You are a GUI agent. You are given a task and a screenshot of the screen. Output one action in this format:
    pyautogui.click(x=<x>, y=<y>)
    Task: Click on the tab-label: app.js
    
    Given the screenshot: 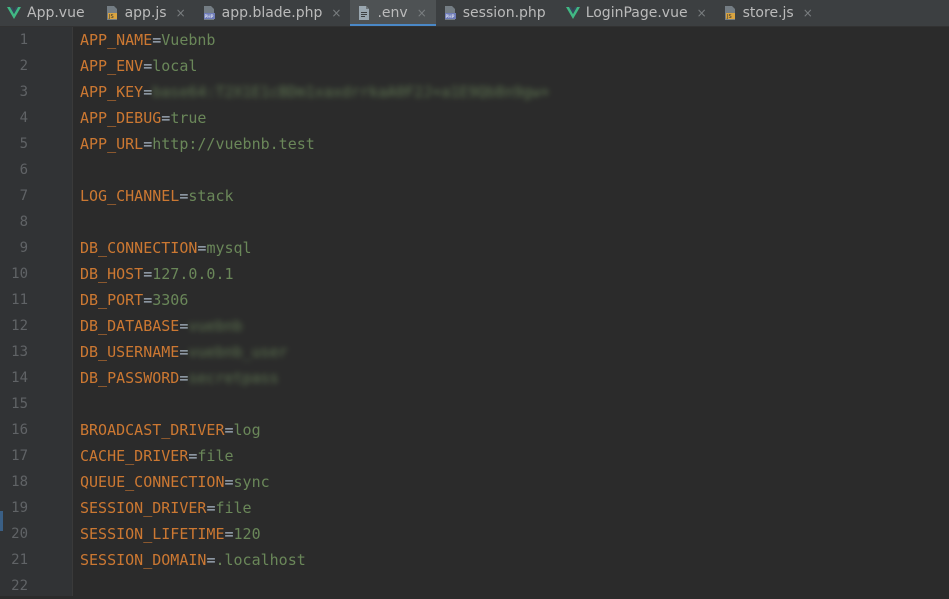 What is the action you would take?
    pyautogui.click(x=145, y=13)
    